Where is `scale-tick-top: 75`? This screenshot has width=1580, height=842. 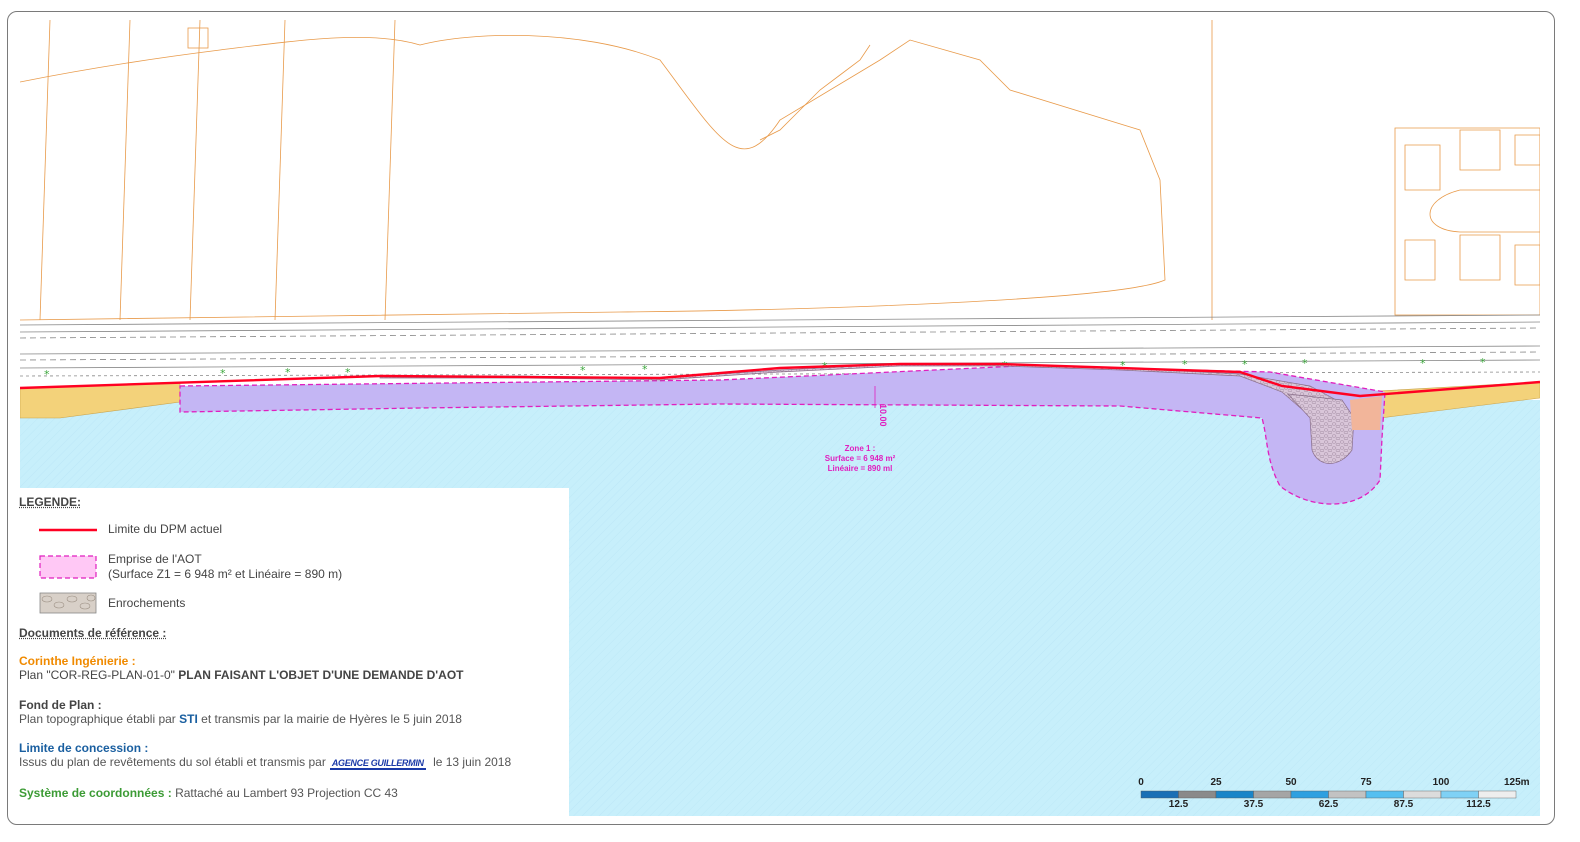
scale-tick-top: 75 is located at coordinates (1366, 782).